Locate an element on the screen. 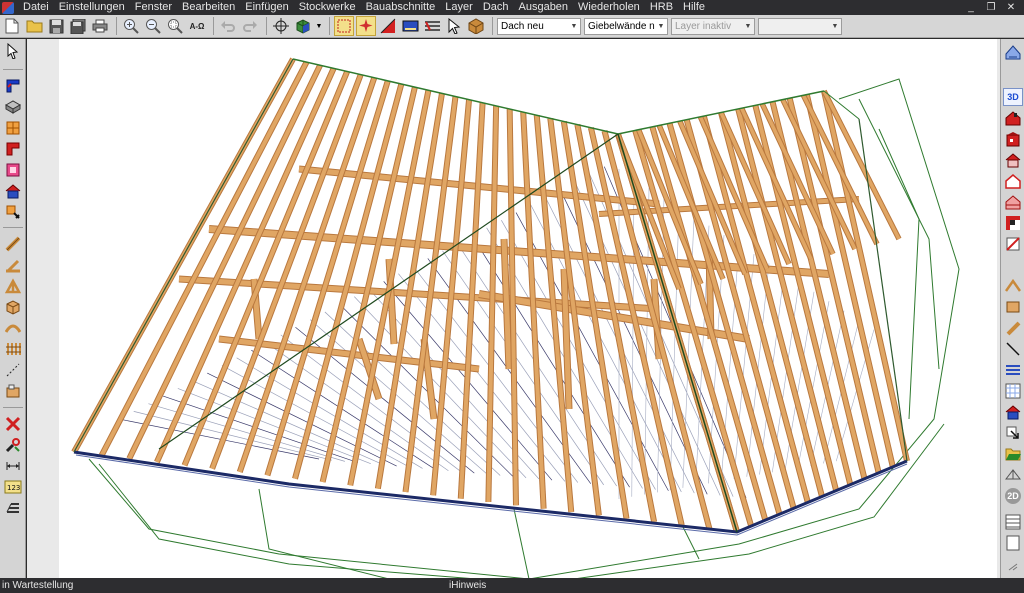 This screenshot has height=593, width=1024. open-file-button is located at coordinates (34, 26).